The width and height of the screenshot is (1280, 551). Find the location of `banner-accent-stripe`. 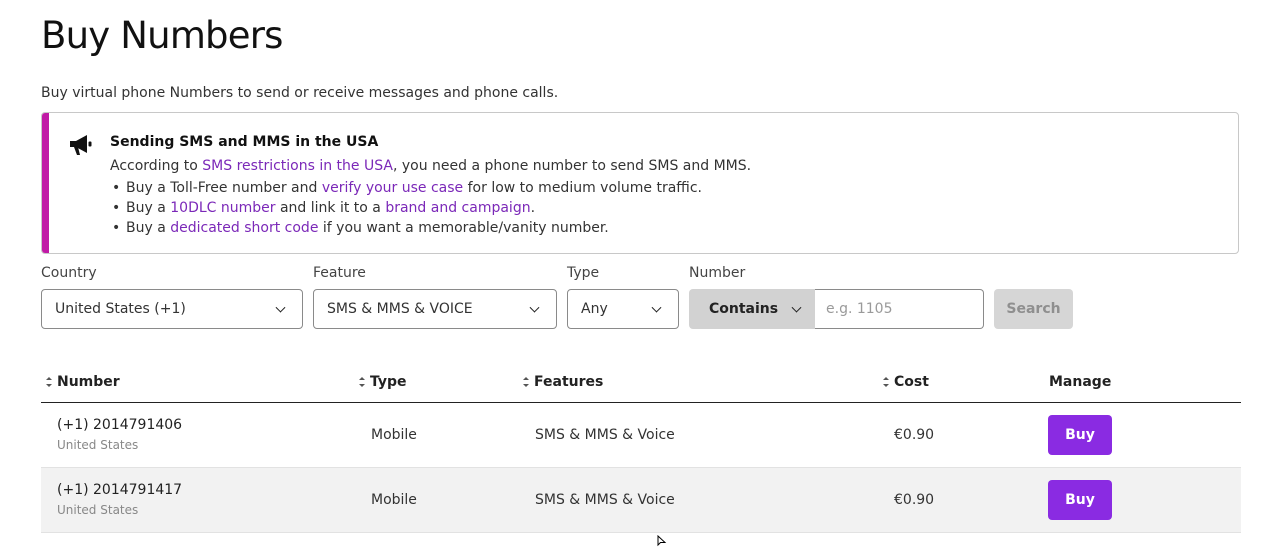

banner-accent-stripe is located at coordinates (45, 183).